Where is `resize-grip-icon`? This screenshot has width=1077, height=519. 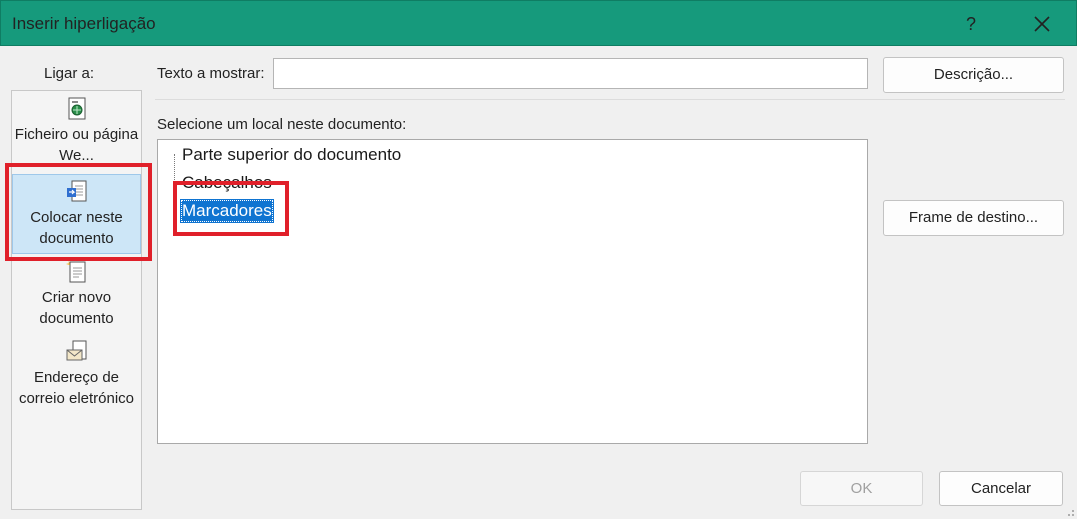 resize-grip-icon is located at coordinates (1070, 512).